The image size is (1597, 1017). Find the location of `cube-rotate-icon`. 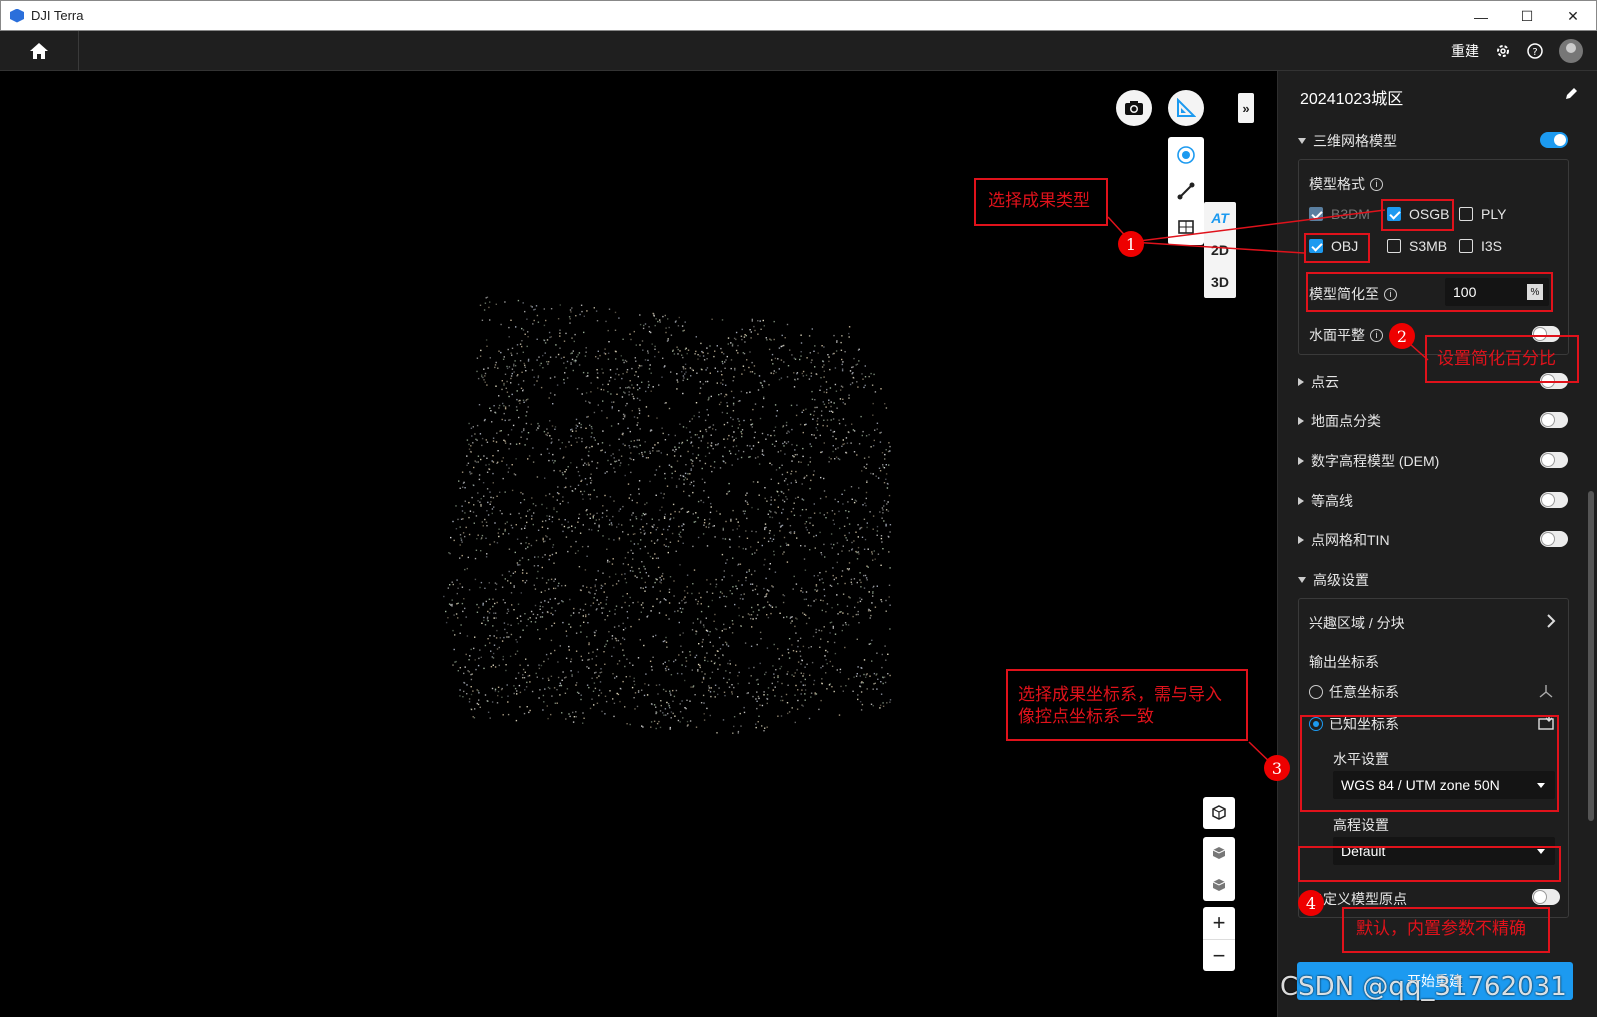

cube-rotate-icon is located at coordinates (1219, 812).